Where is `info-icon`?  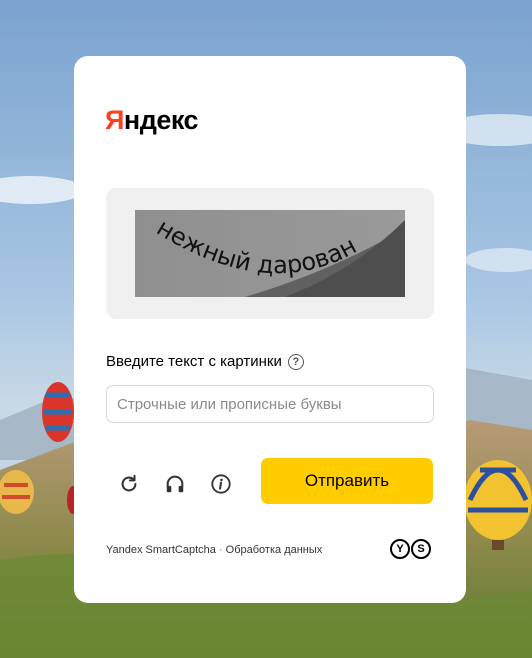
info-icon is located at coordinates (221, 484).